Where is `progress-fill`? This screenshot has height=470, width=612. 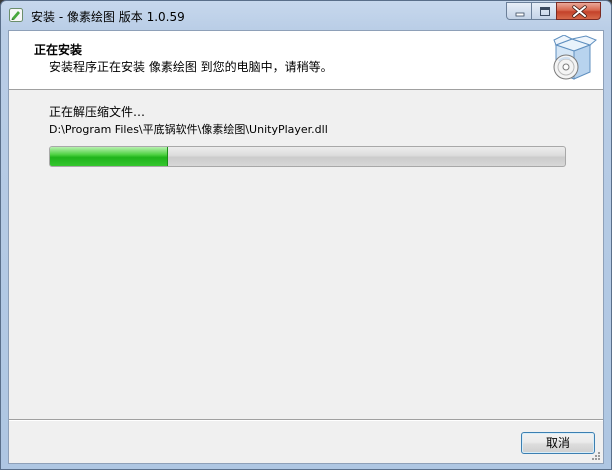
progress-fill is located at coordinates (109, 156).